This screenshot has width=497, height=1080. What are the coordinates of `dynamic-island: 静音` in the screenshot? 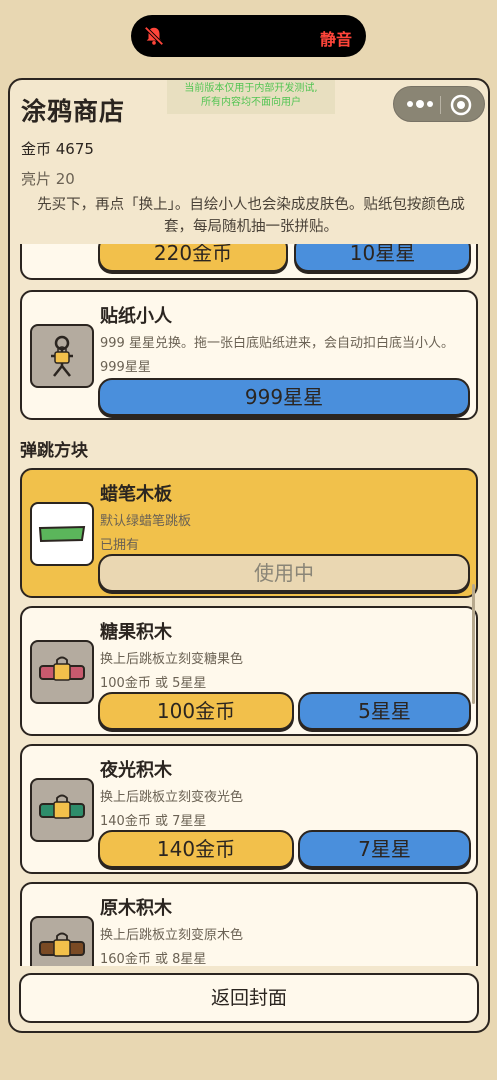 It's located at (248, 36).